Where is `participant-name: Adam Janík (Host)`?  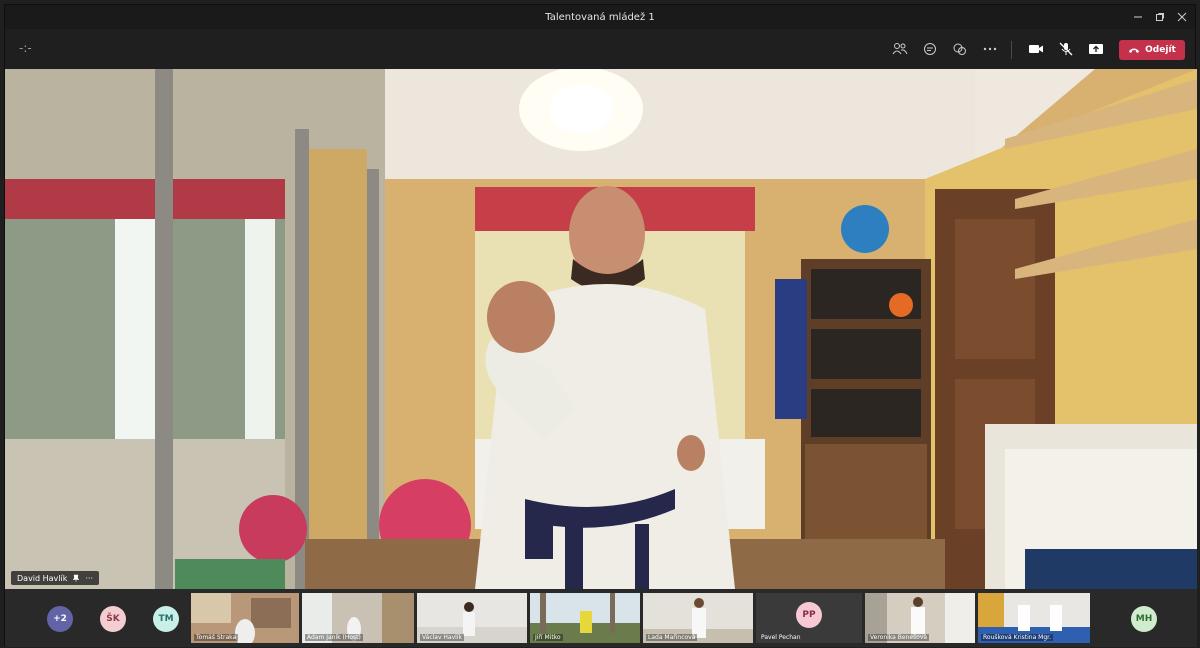 participant-name: Adam Janík (Host) is located at coordinates (334, 637).